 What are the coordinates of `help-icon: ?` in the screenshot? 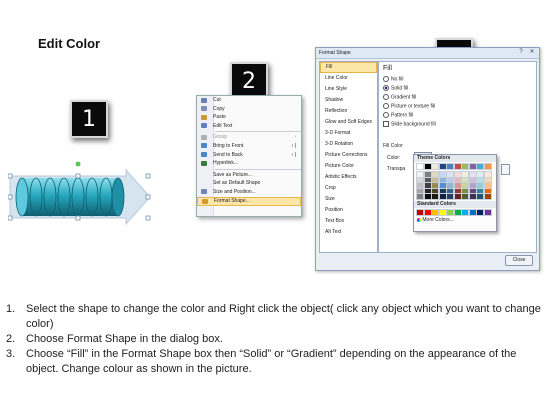 It's located at (521, 52).